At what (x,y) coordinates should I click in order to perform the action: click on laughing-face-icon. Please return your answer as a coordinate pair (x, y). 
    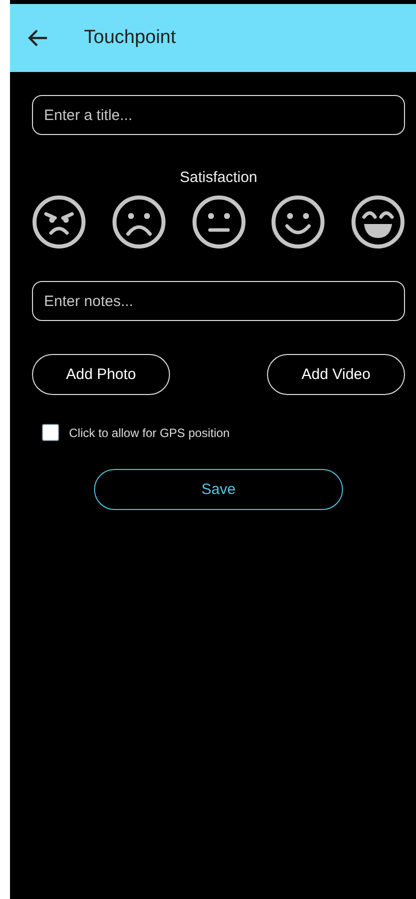
    Looking at the image, I should click on (378, 222).